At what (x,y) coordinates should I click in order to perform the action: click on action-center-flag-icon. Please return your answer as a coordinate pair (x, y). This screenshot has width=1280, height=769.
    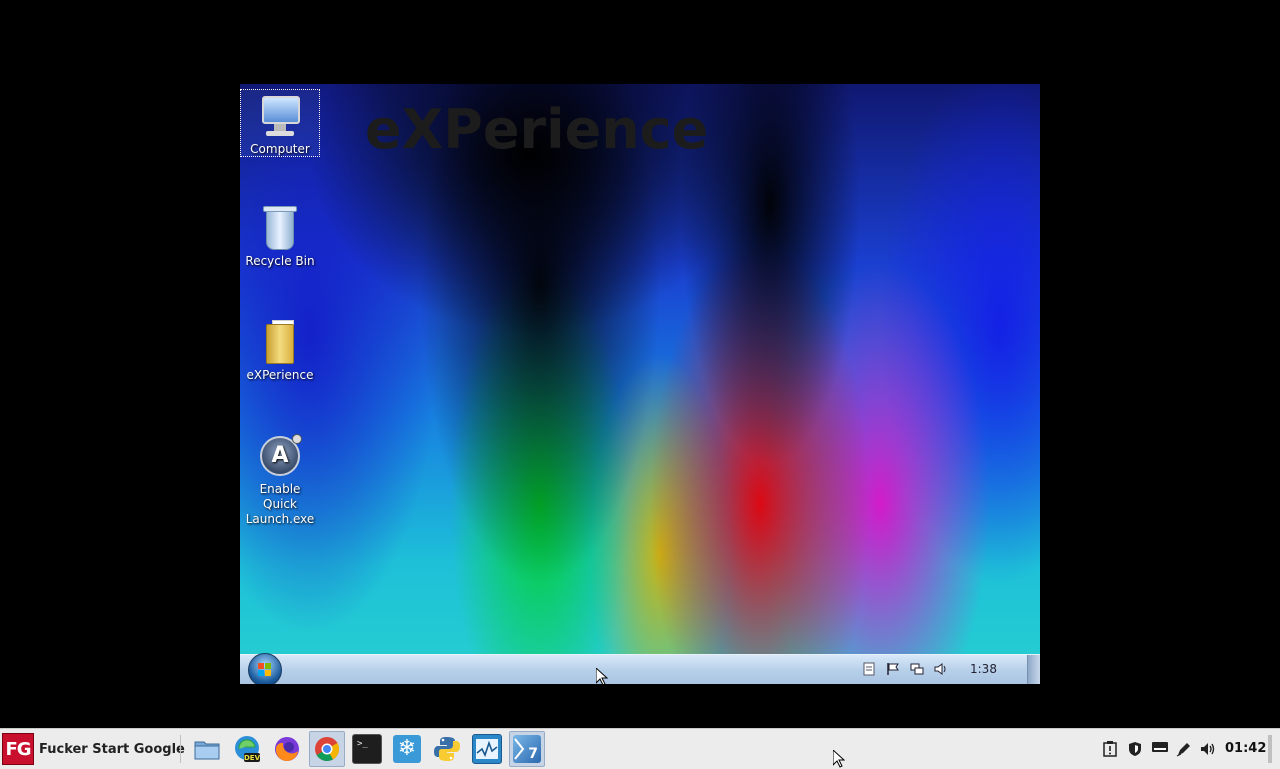
    Looking at the image, I should click on (893, 670).